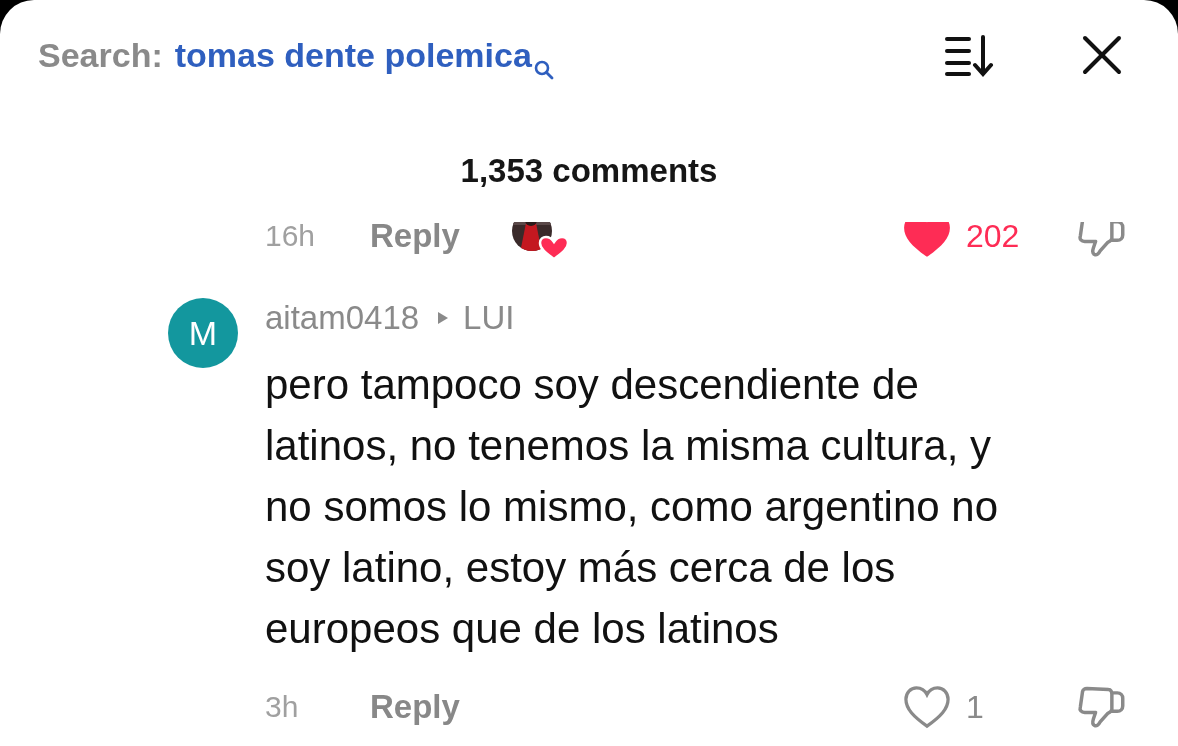 This screenshot has width=1178, height=746. Describe the element at coordinates (291, 237) in the screenshot. I see `comment-time: 16h` at that location.